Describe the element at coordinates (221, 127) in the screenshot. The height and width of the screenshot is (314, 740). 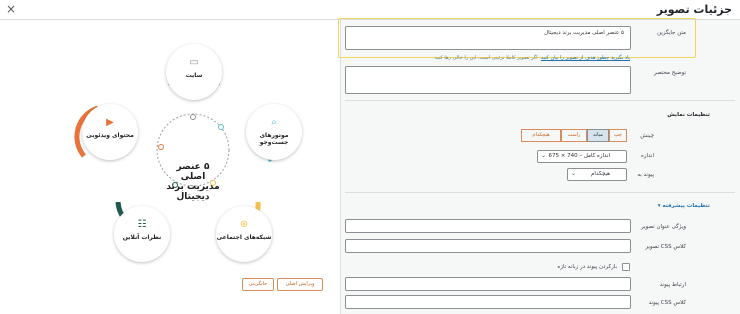
I see `search-dot` at that location.